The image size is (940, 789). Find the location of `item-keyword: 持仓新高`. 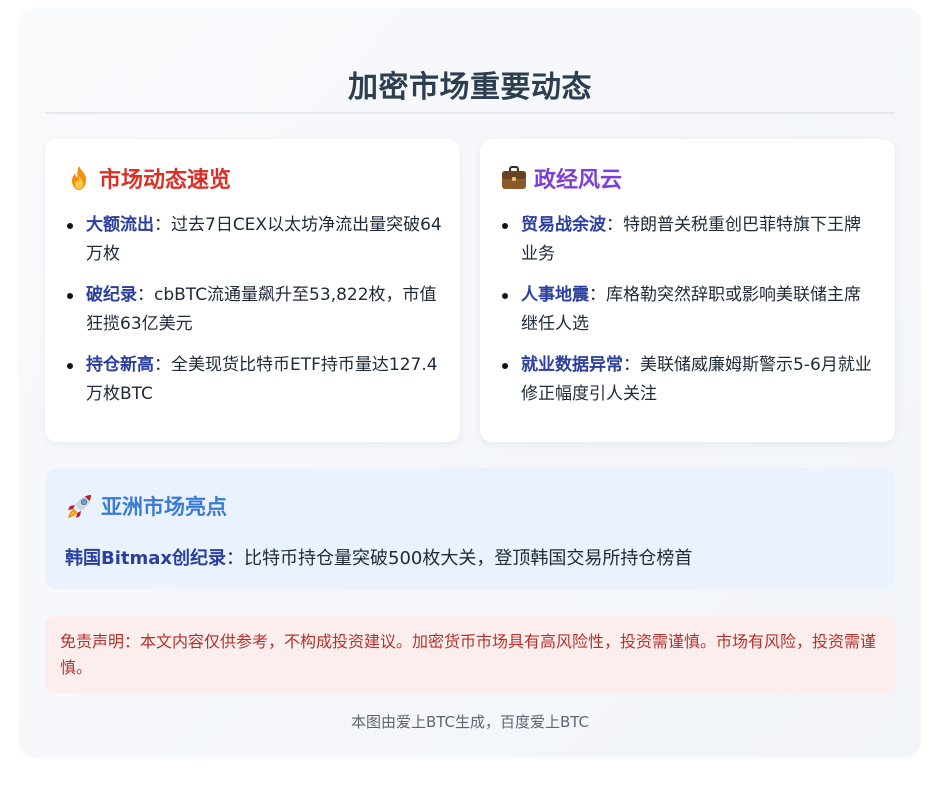

item-keyword: 持仓新高 is located at coordinates (120, 365).